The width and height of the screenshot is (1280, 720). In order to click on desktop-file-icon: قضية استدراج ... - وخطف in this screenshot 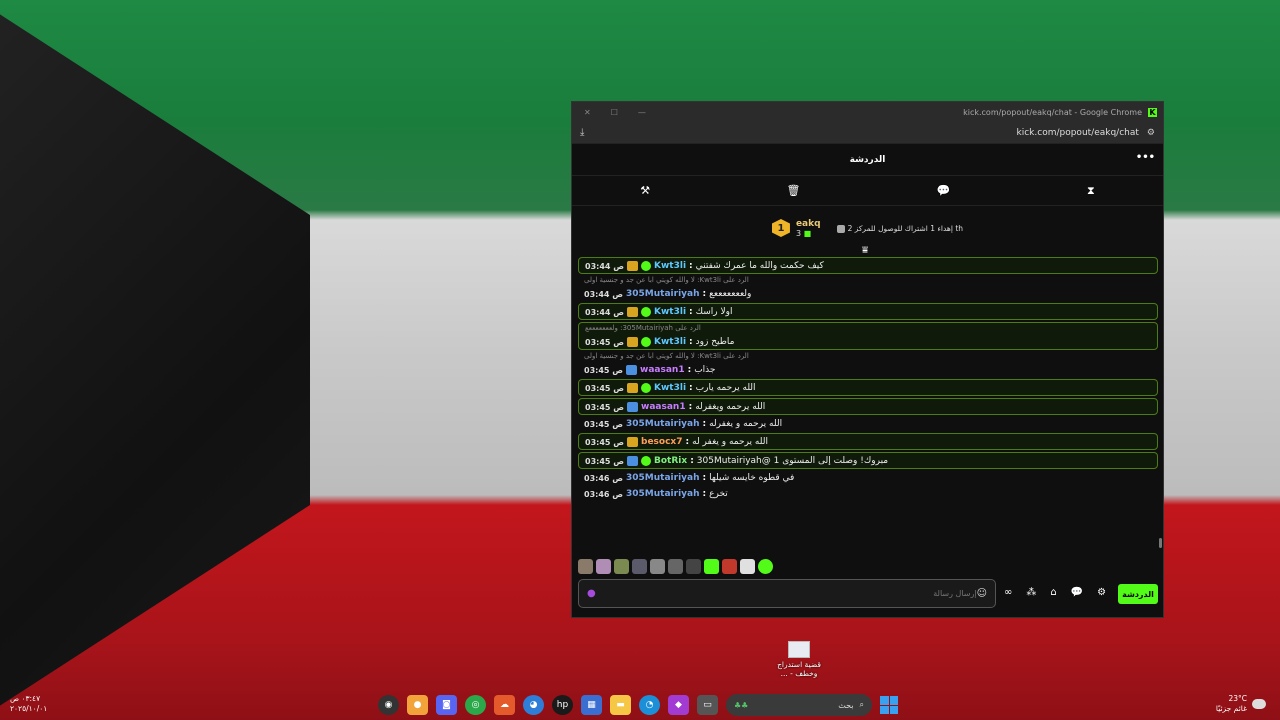, I will do `click(799, 659)`.